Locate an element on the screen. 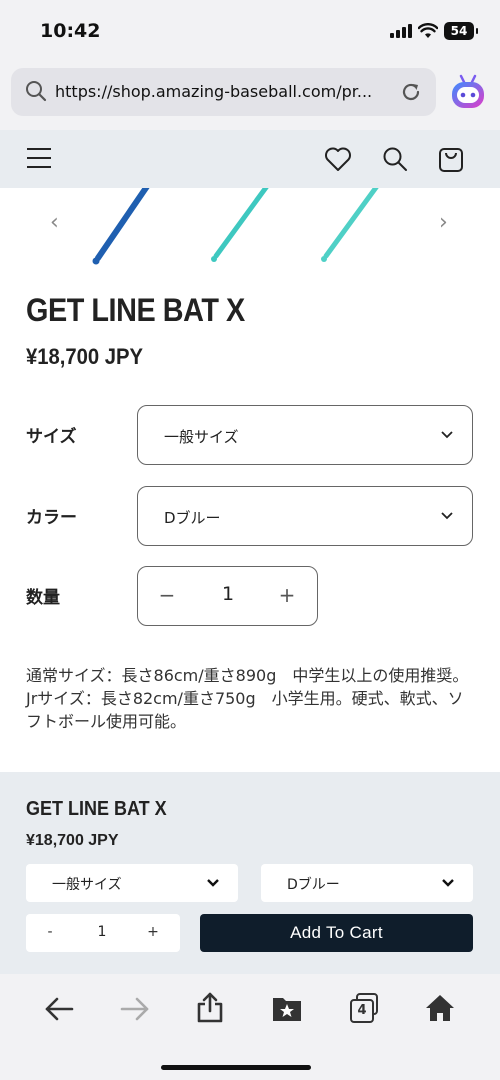  share-icon is located at coordinates (210, 1007).